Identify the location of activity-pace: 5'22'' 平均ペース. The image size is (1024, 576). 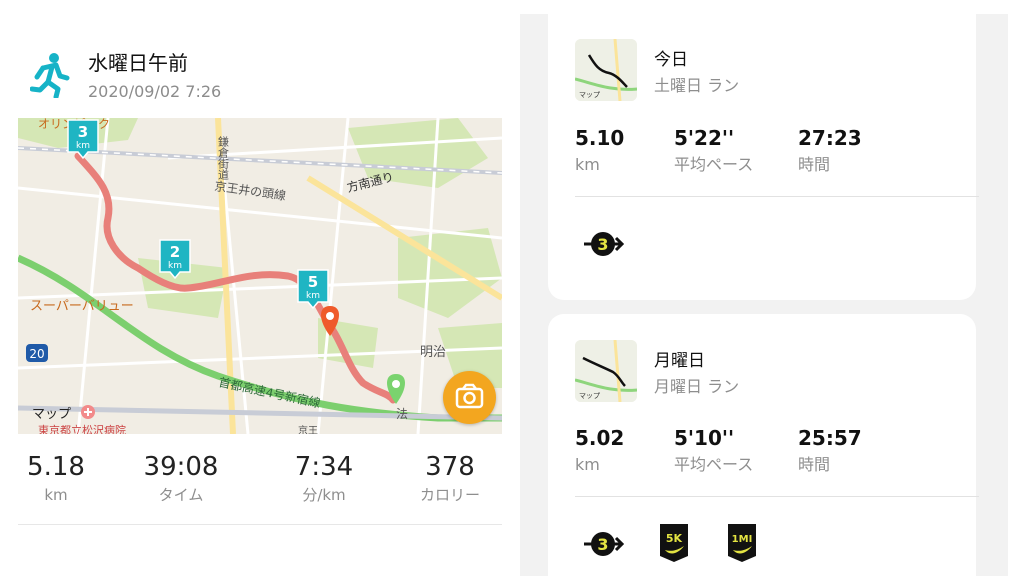
(713, 152).